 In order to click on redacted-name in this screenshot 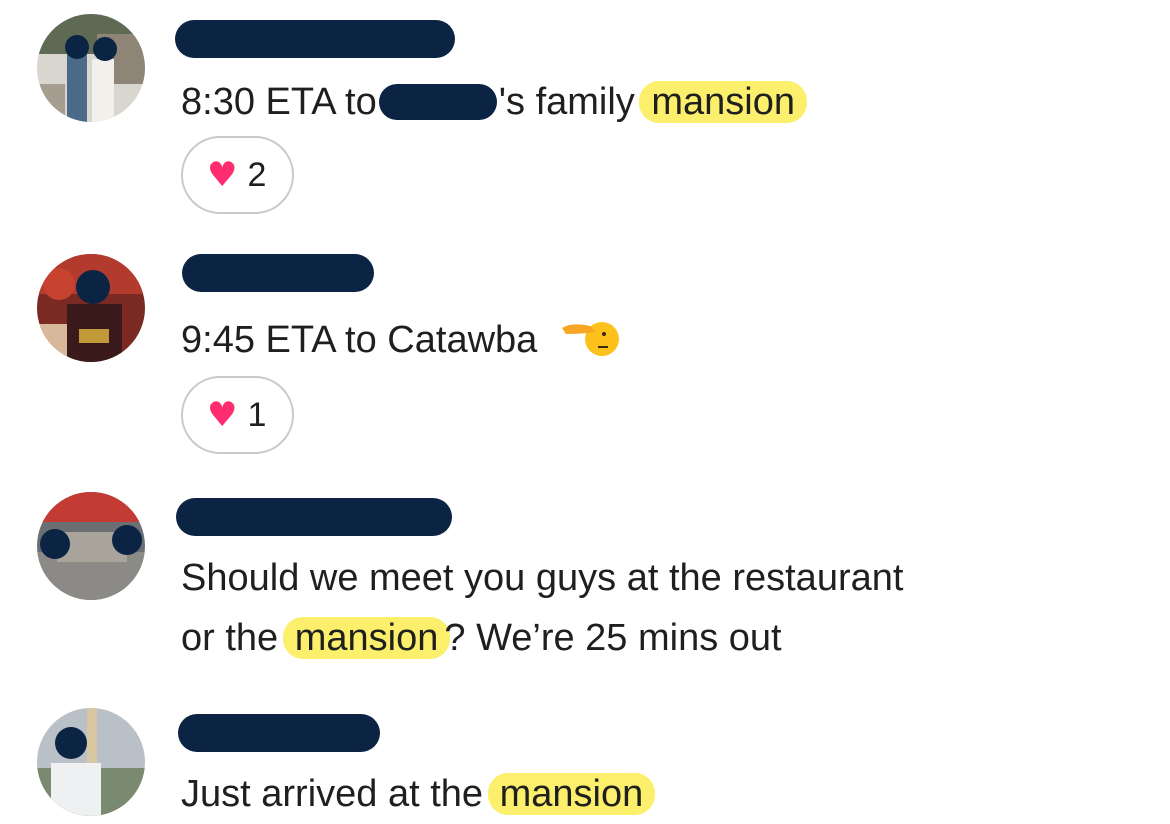, I will do `click(437, 102)`.